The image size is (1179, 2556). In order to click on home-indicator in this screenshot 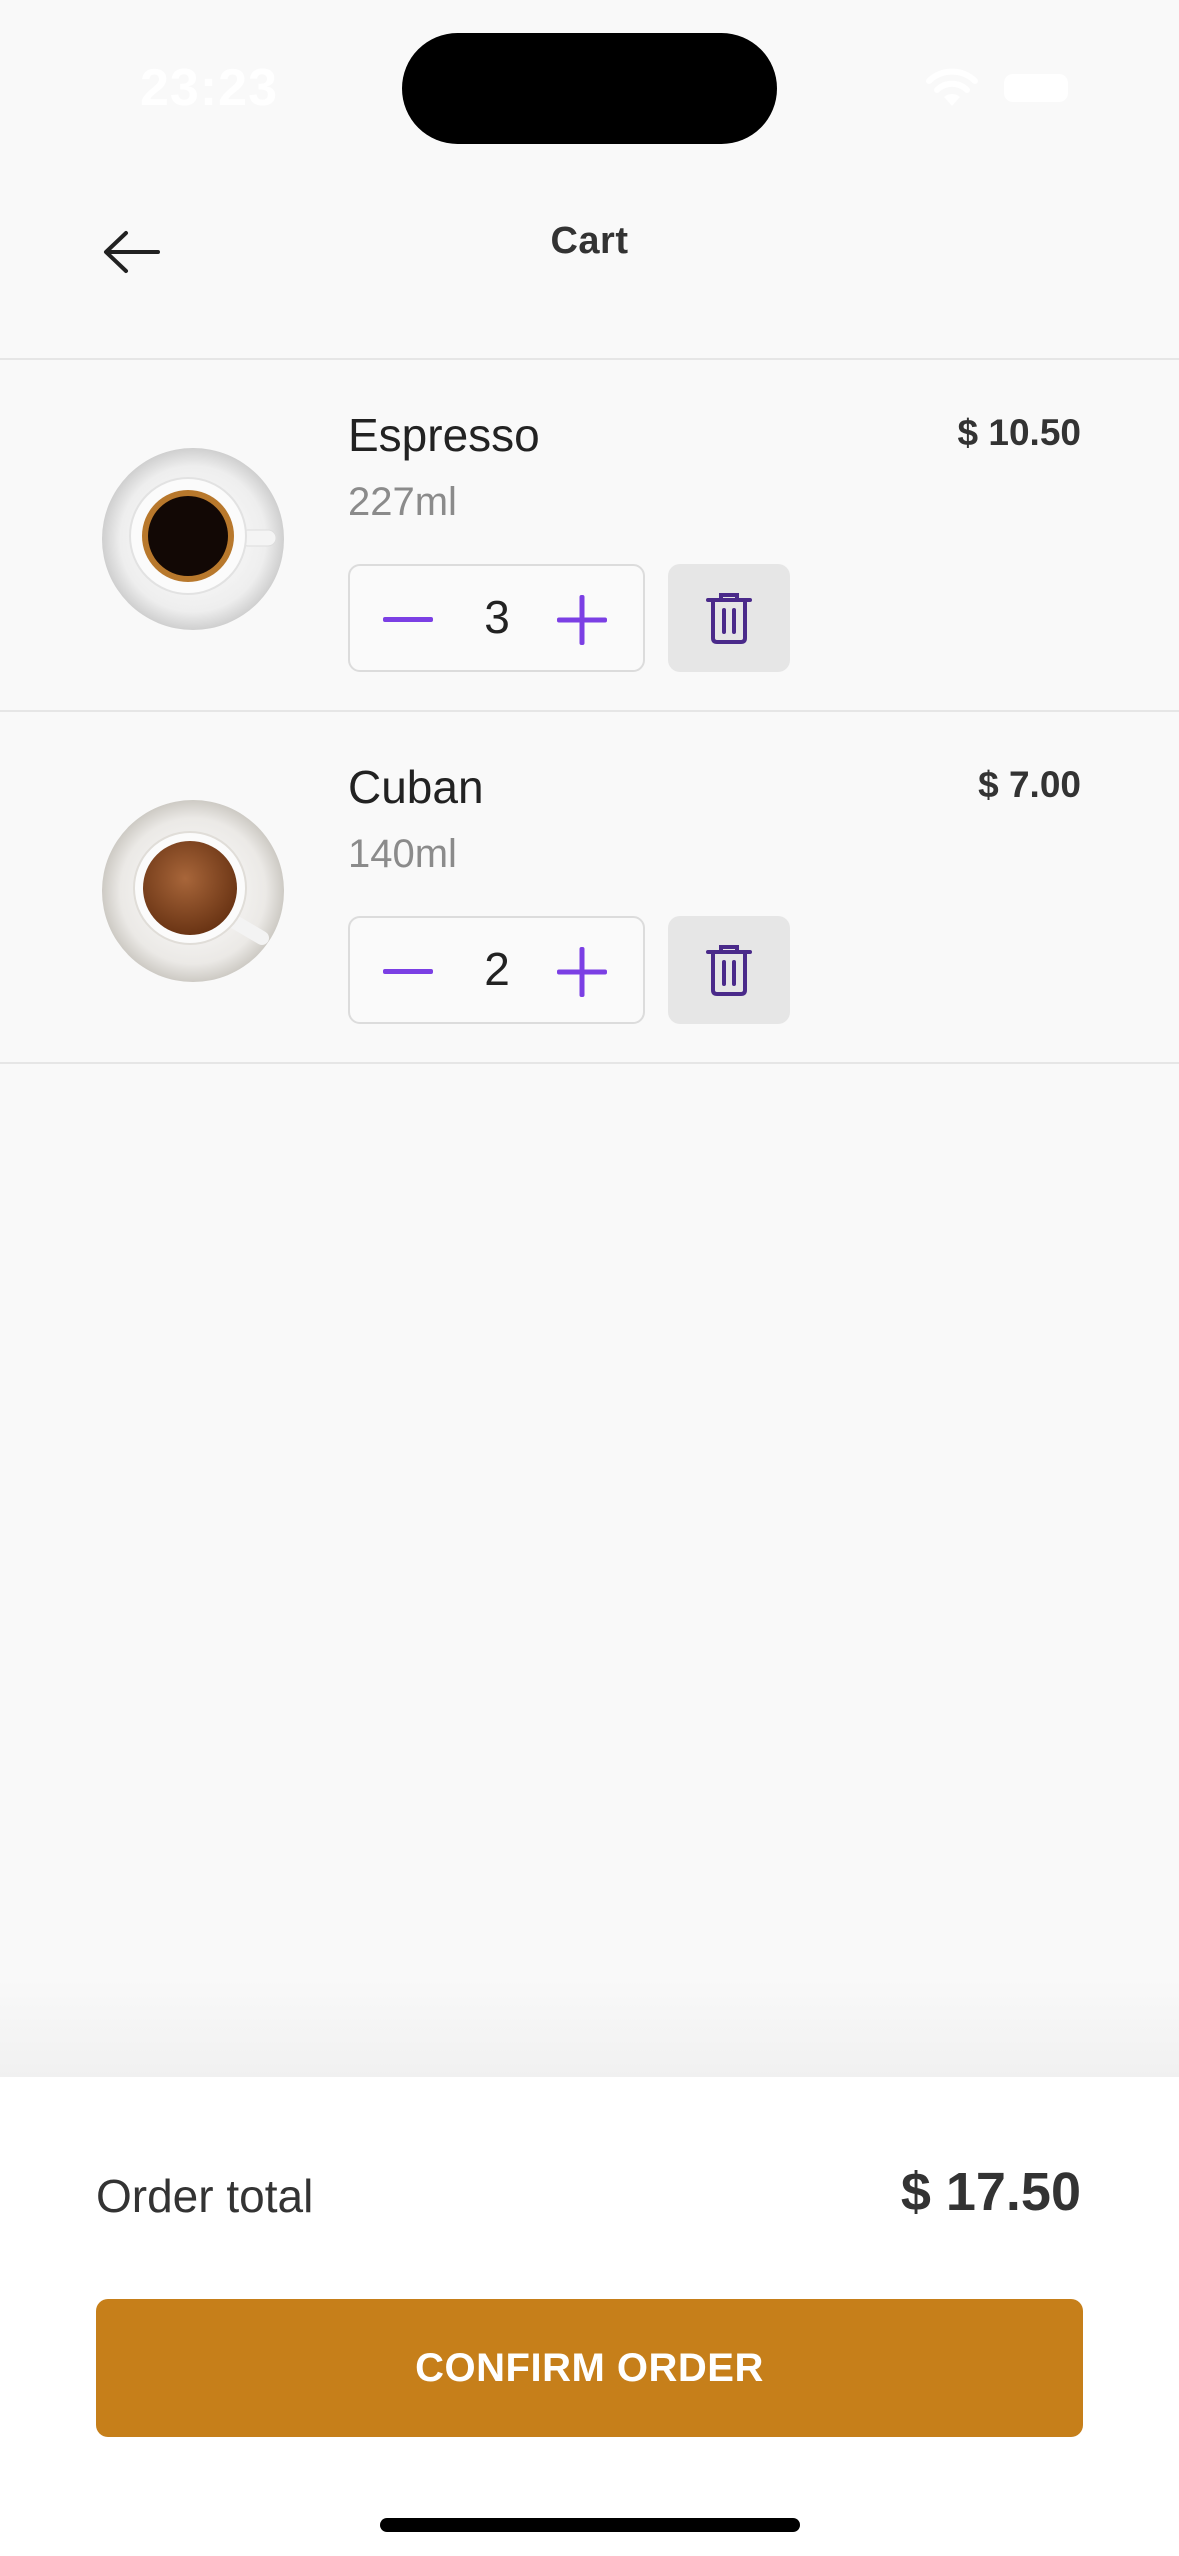, I will do `click(590, 2525)`.